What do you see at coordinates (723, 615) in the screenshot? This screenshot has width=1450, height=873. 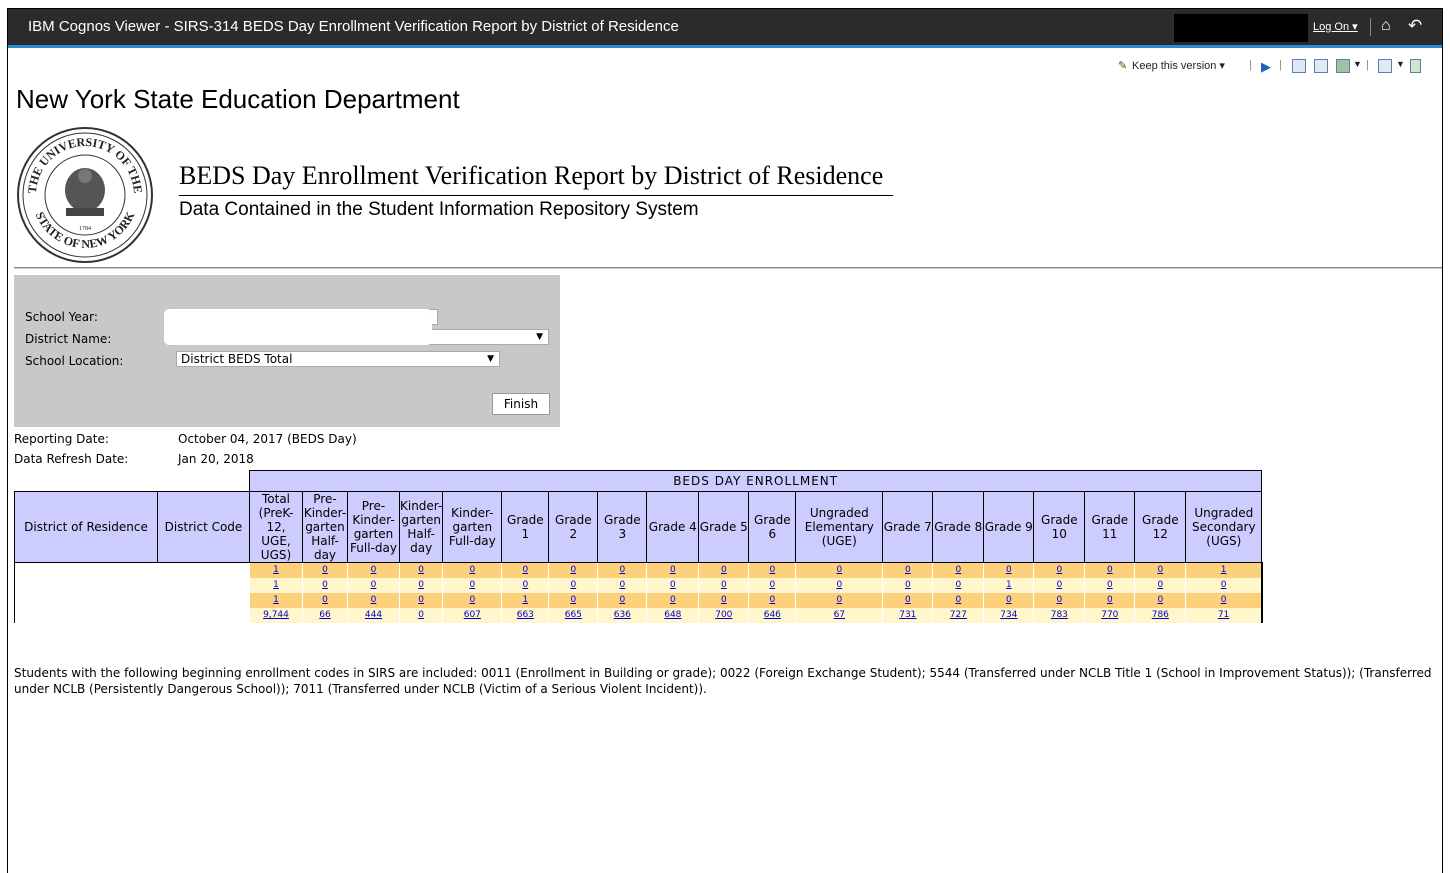 I see `drill-value-link: 700` at bounding box center [723, 615].